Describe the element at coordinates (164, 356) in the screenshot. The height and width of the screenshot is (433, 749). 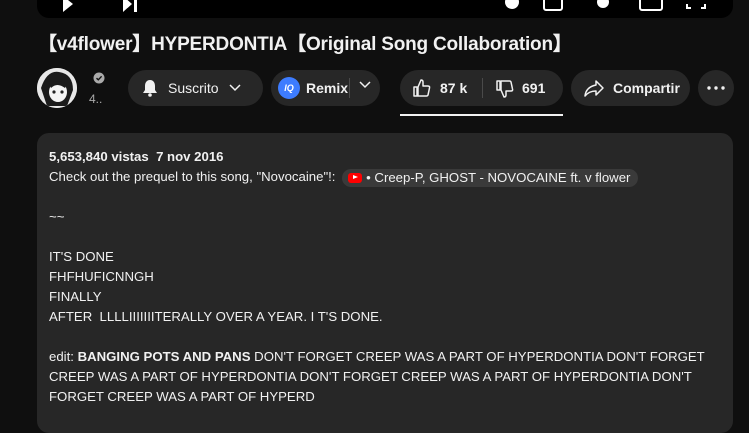
I see `edit-bold-text: BANGING POTS AND PANS` at that location.